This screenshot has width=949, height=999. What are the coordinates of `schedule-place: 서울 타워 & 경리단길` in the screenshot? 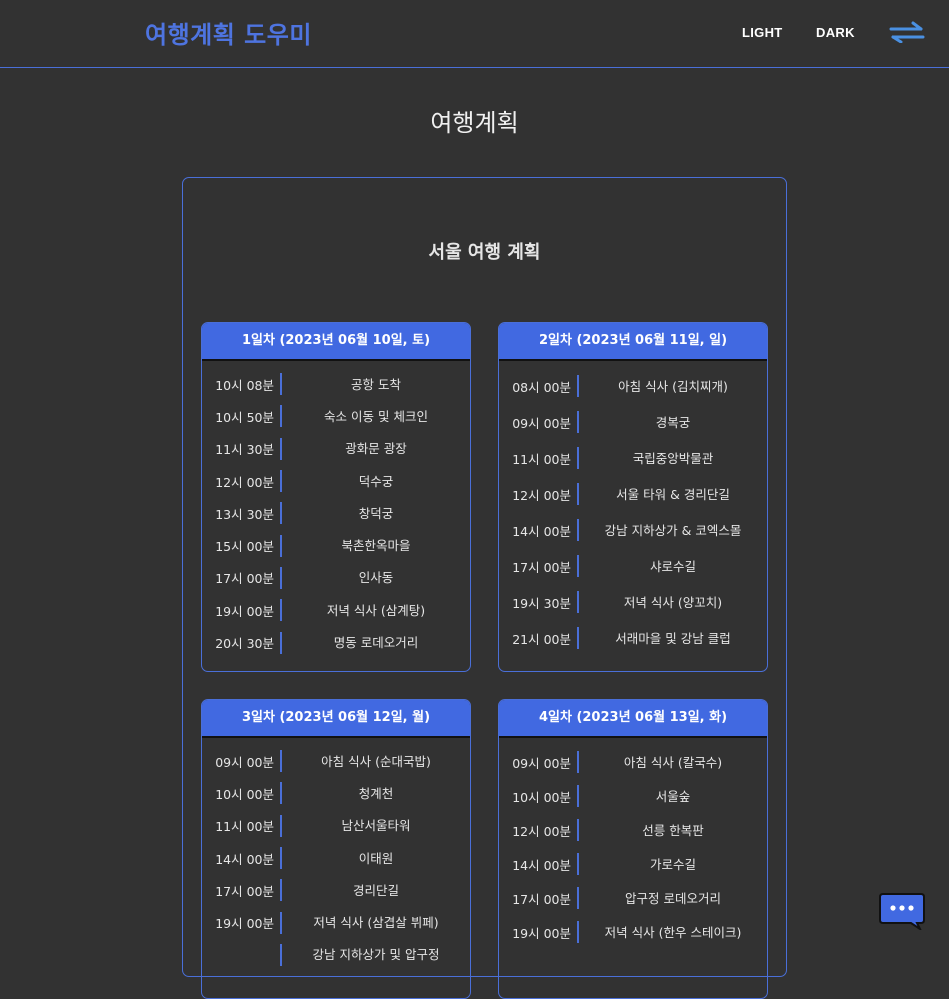 It's located at (673, 494).